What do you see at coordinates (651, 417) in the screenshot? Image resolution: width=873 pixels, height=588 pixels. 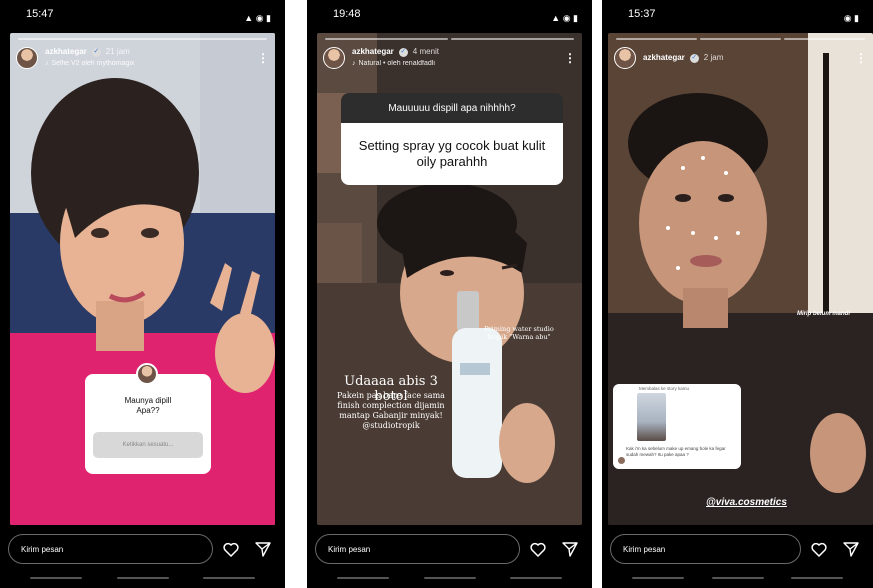 I see `reply-thumbnail` at bounding box center [651, 417].